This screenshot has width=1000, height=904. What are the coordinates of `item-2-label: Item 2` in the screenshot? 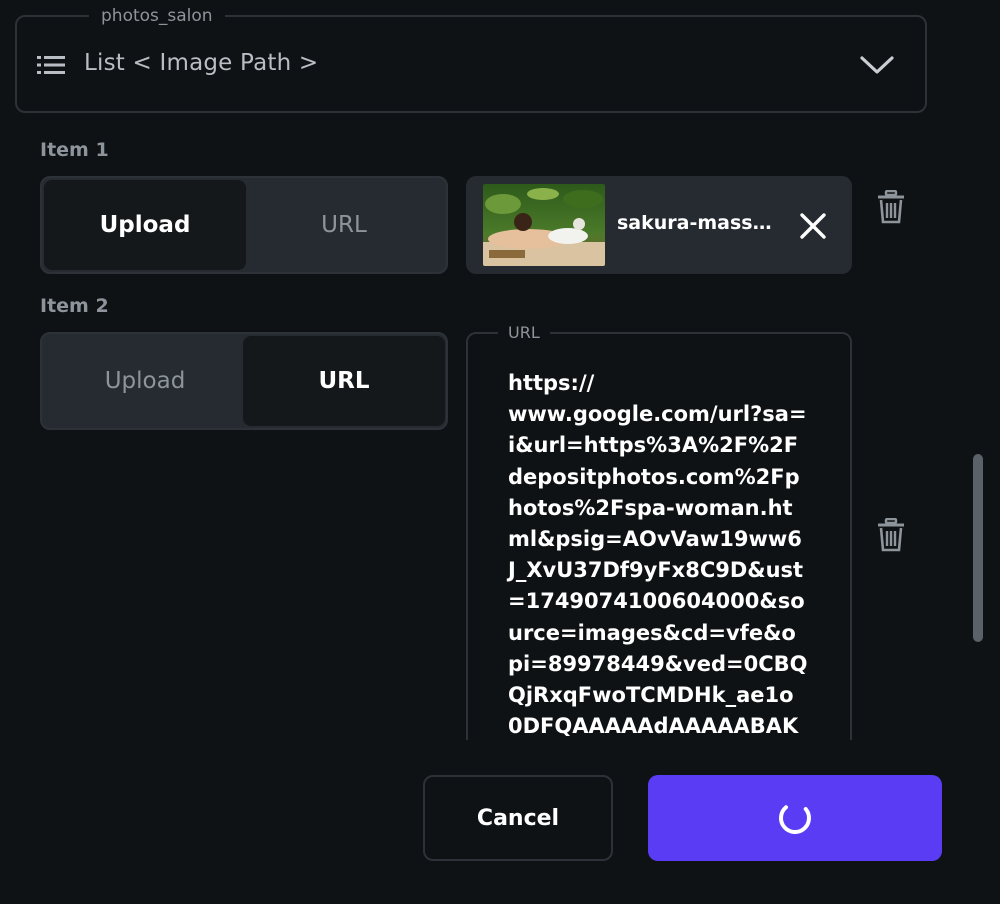 It's located at (74, 306).